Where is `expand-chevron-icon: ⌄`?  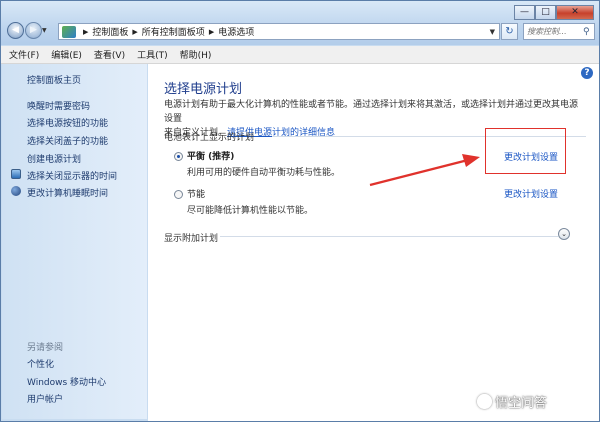 expand-chevron-icon: ⌄ is located at coordinates (564, 234).